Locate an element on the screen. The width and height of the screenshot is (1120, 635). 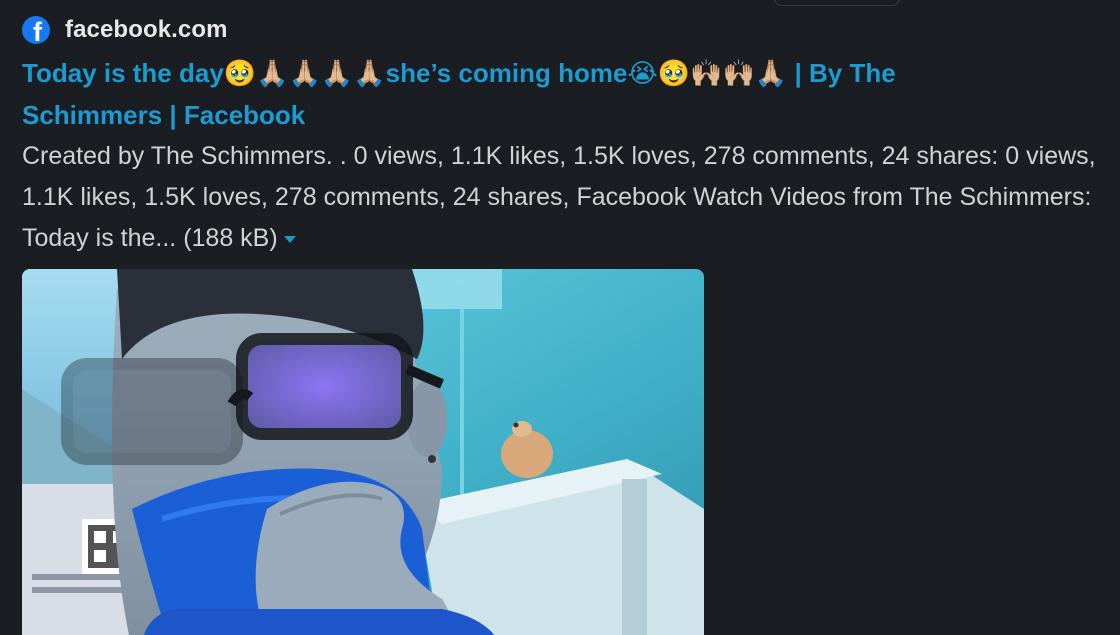
facebook-icon-glyph: f is located at coordinates (37, 31).